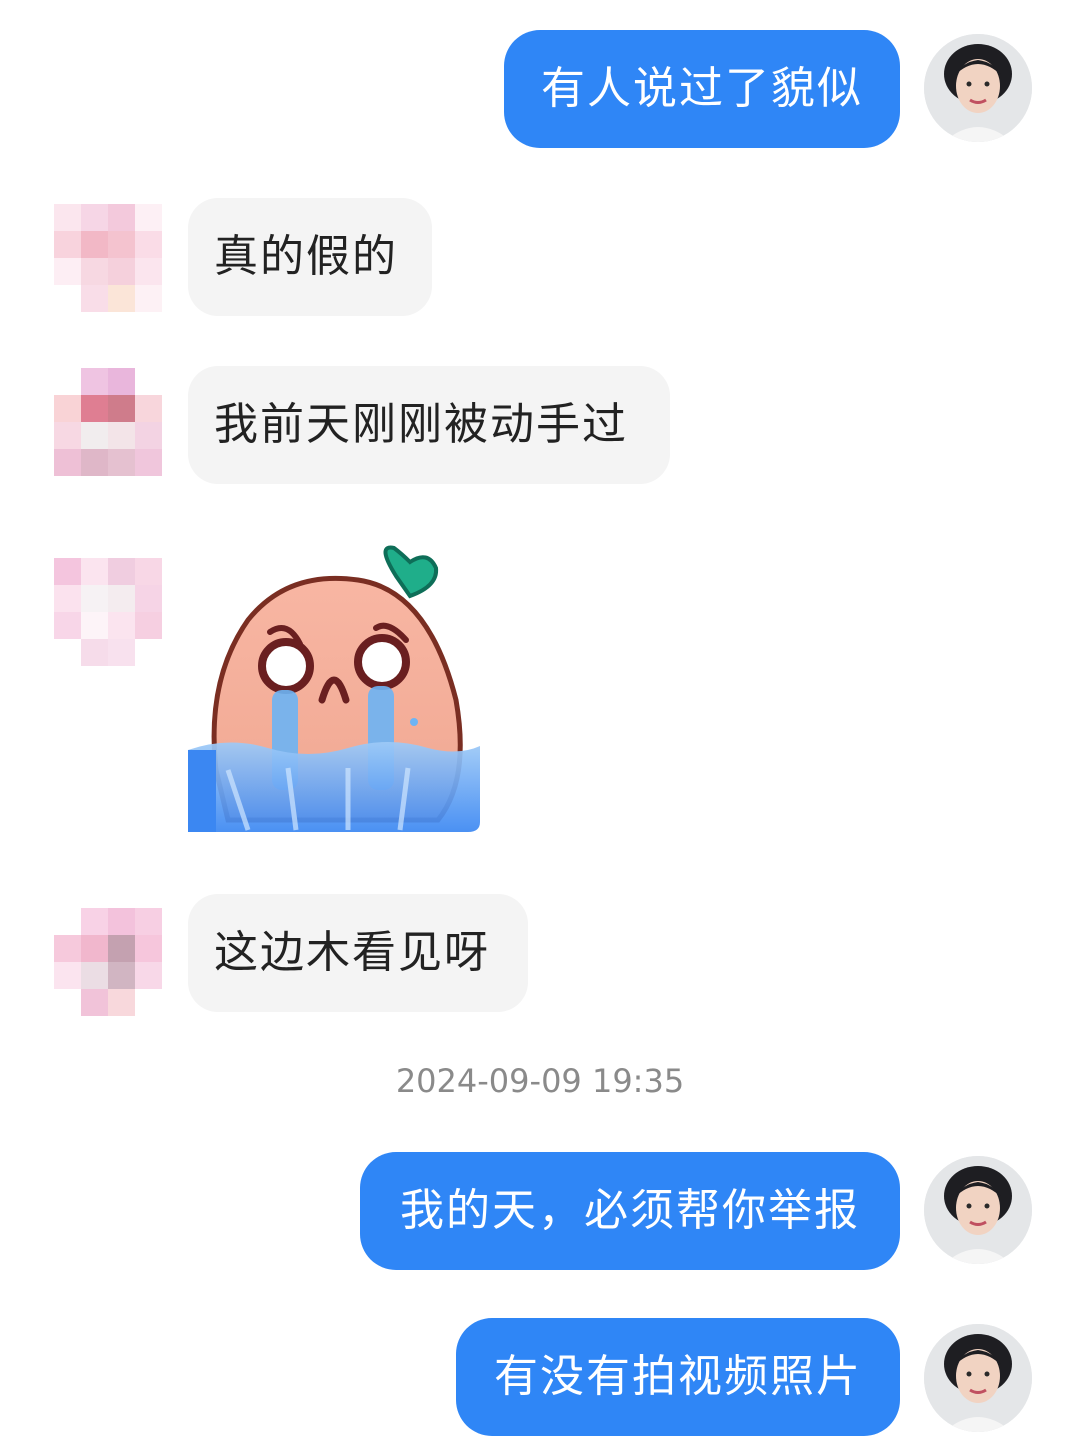 This screenshot has width=1080, height=1440. Describe the element at coordinates (678, 1377) in the screenshot. I see `outgoing-message: 有没有拍视频照片` at that location.